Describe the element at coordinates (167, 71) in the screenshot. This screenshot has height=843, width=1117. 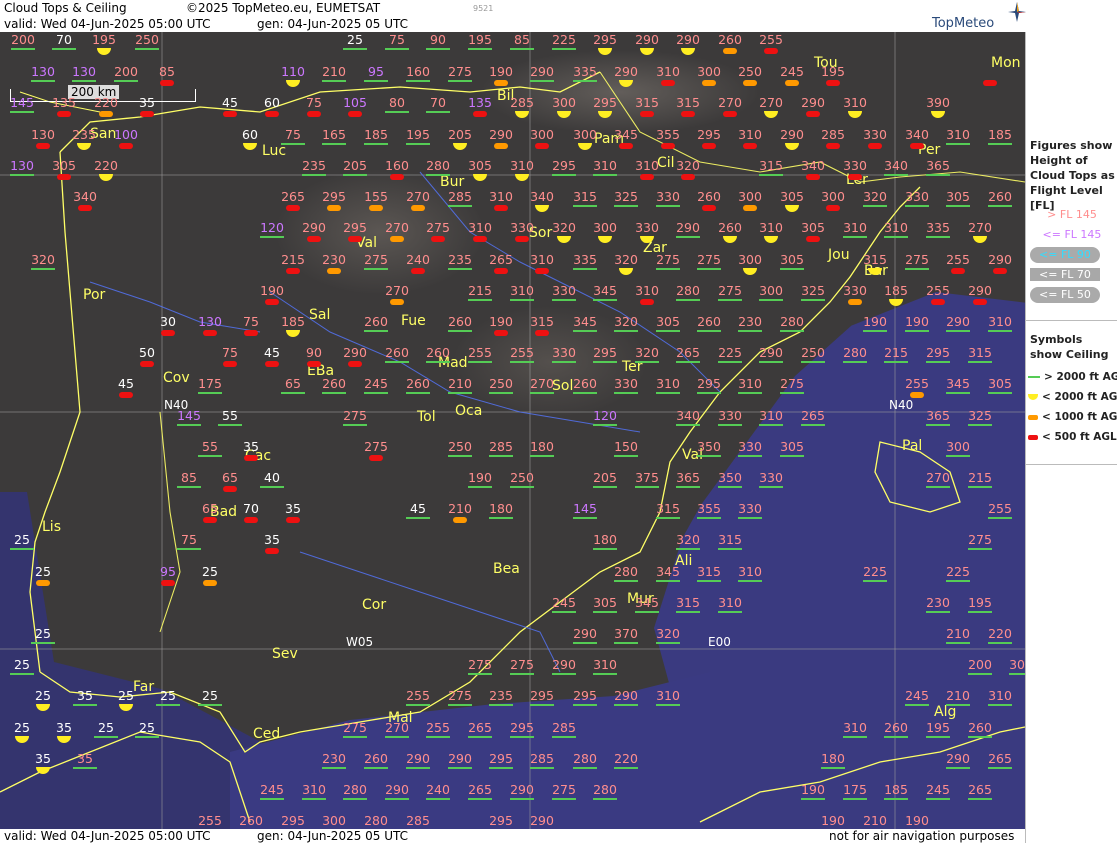
I see `cloud-top-value: 85` at that location.